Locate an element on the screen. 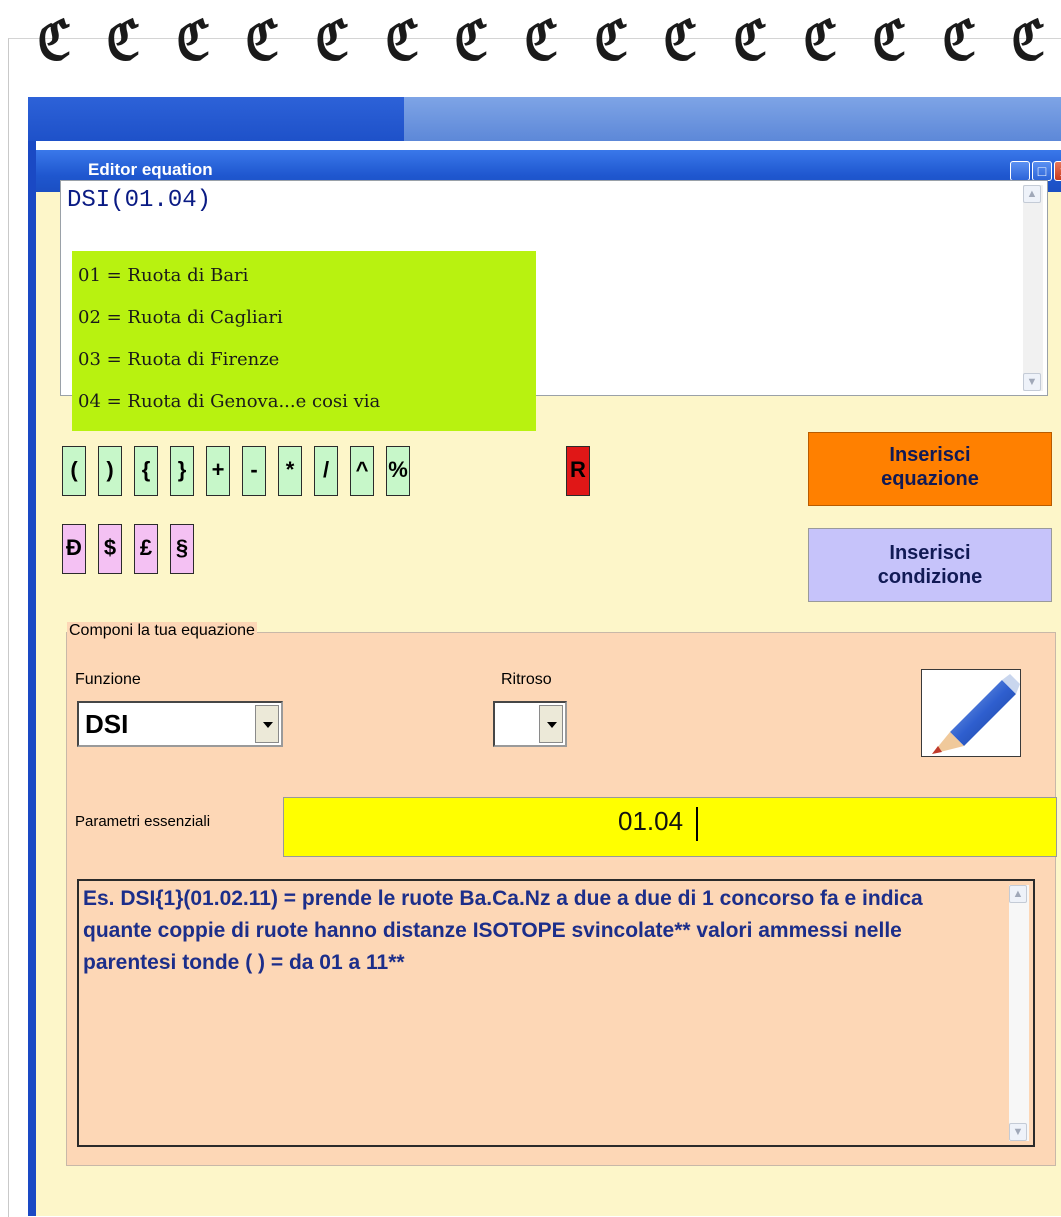 The height and width of the screenshot is (1217, 1061). params-input: 01.04 is located at coordinates (670, 827).